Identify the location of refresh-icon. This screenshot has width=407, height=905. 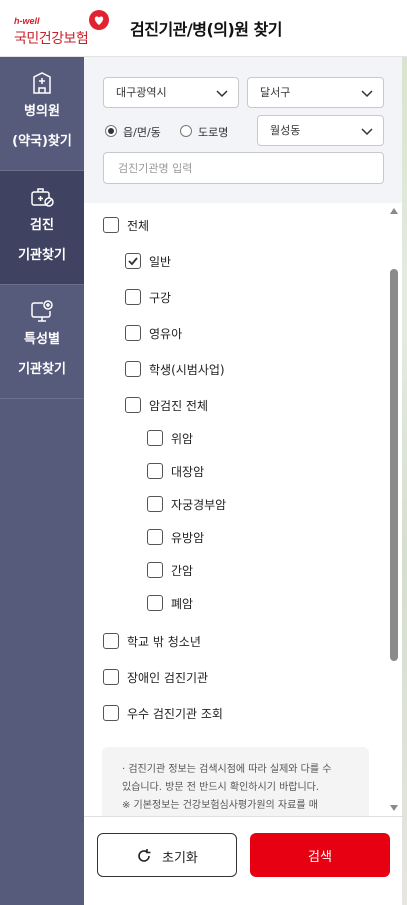
(144, 855).